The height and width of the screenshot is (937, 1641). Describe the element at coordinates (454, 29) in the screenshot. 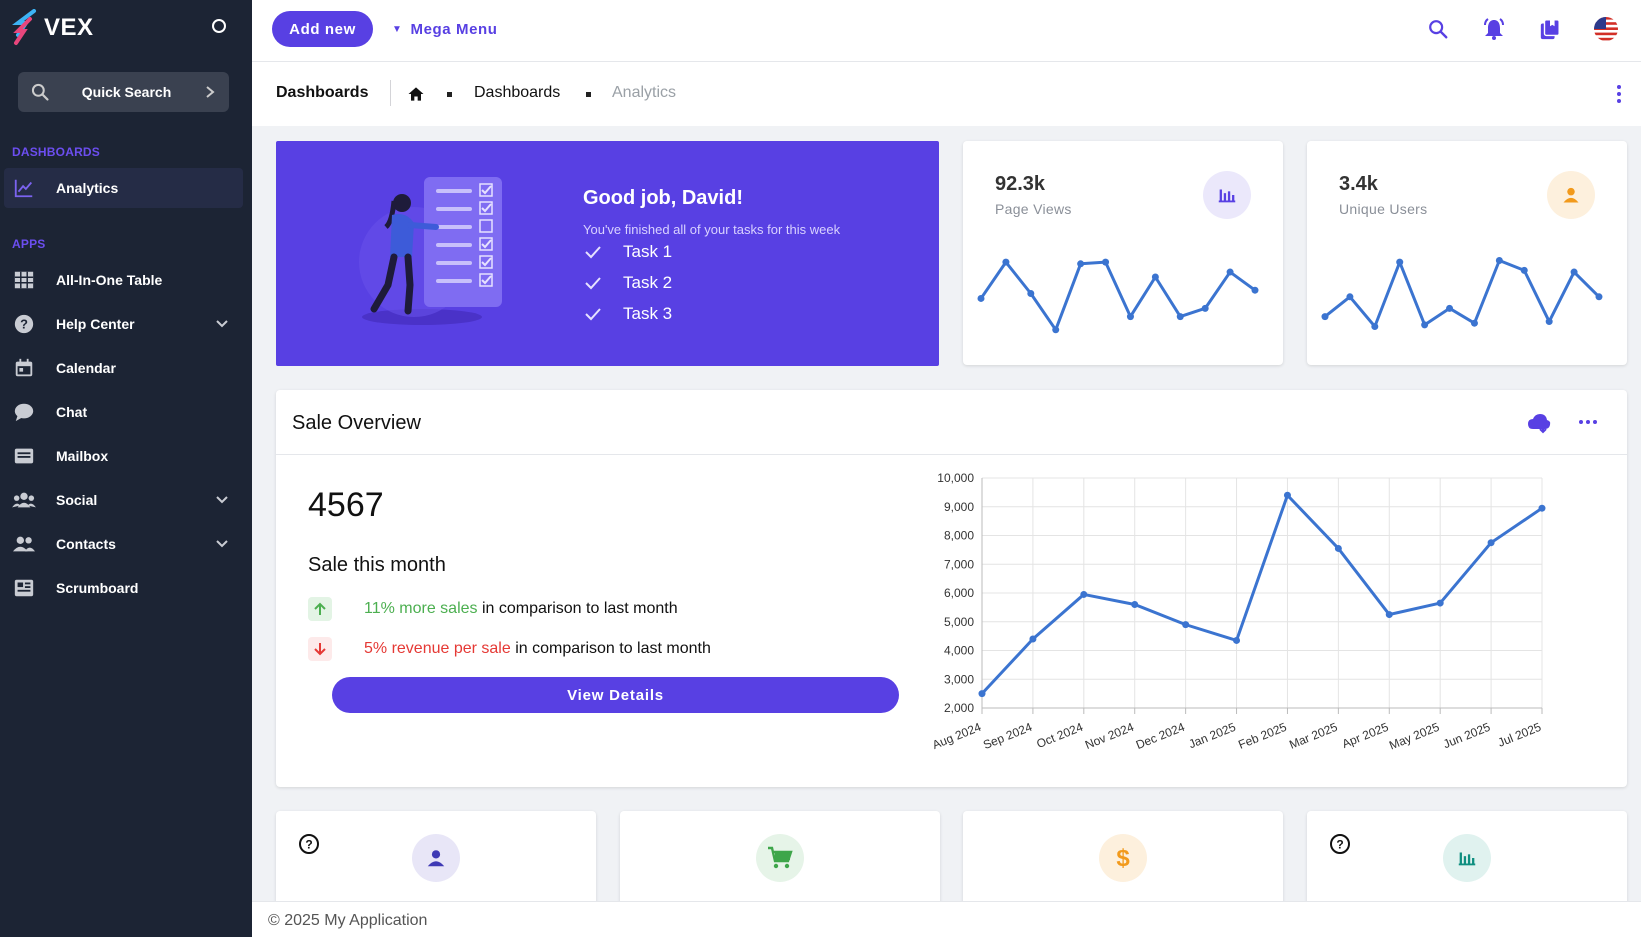

I see `mega-menu-label: Mega Menu` at that location.